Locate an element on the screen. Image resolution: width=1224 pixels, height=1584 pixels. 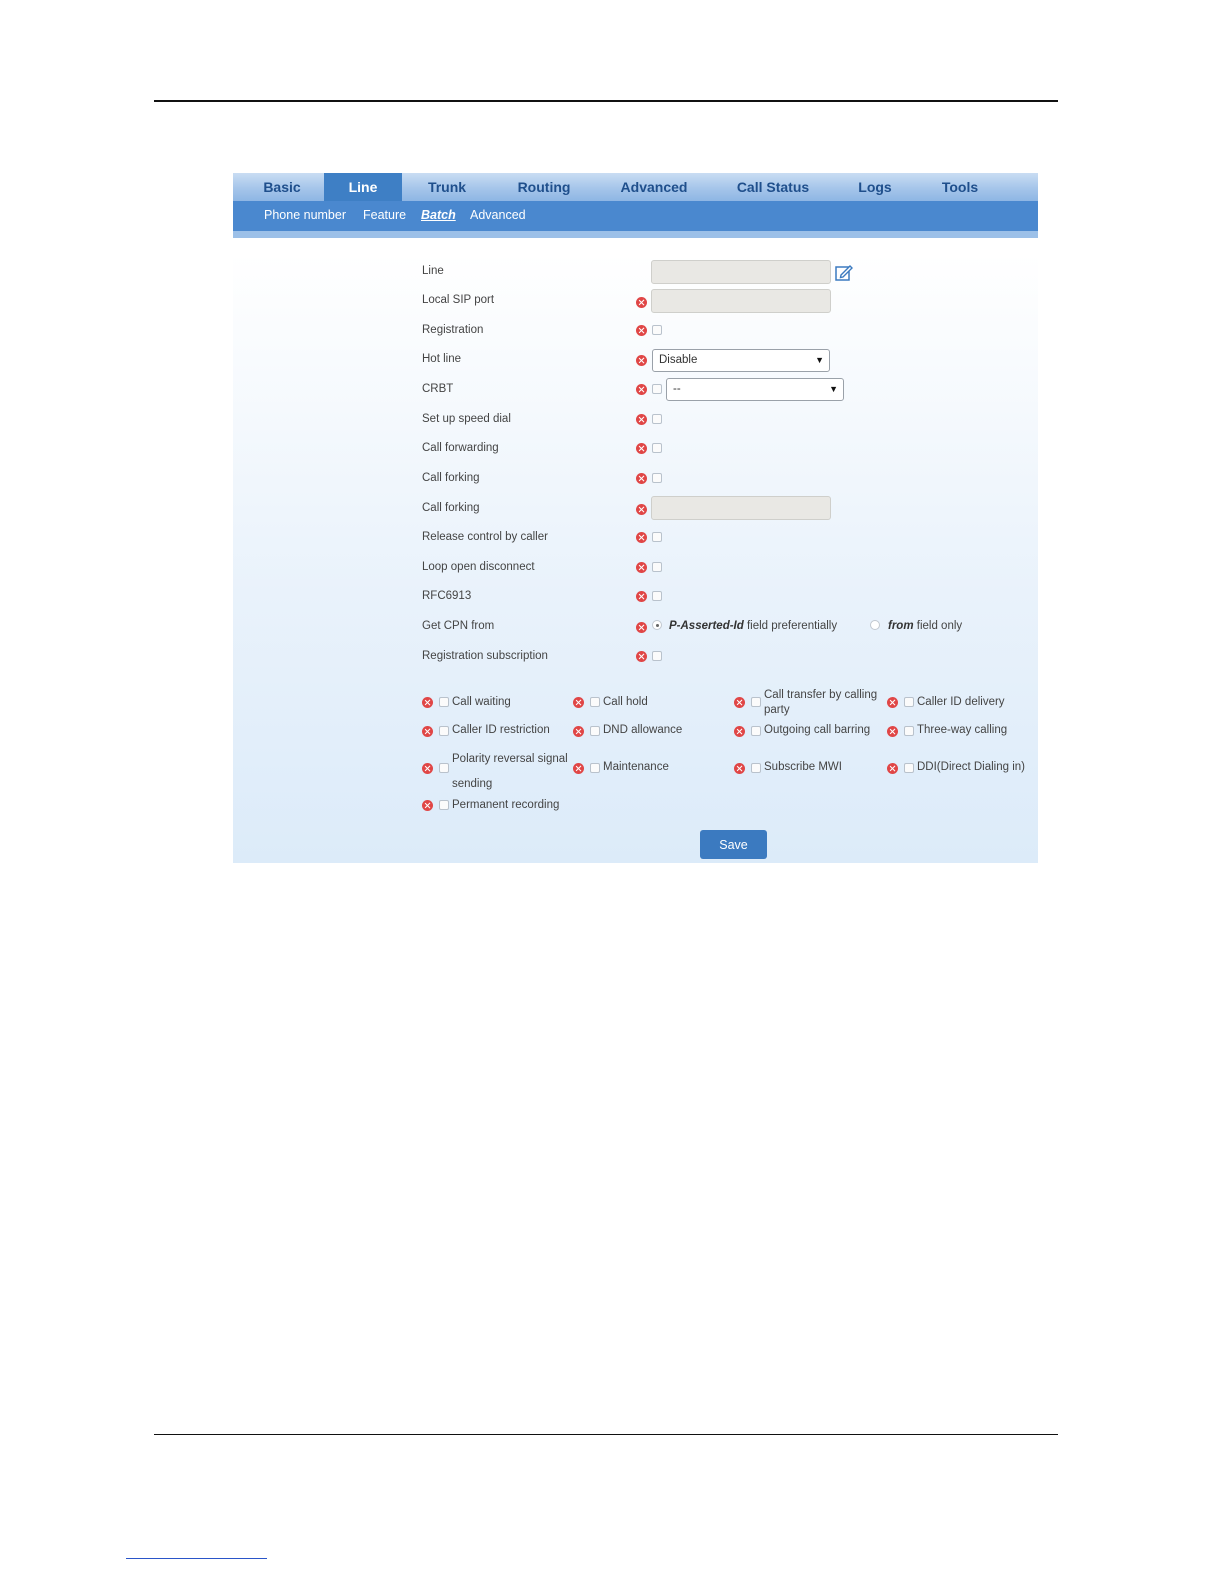
caller-id-delivery-checkbox is located at coordinates (909, 702).